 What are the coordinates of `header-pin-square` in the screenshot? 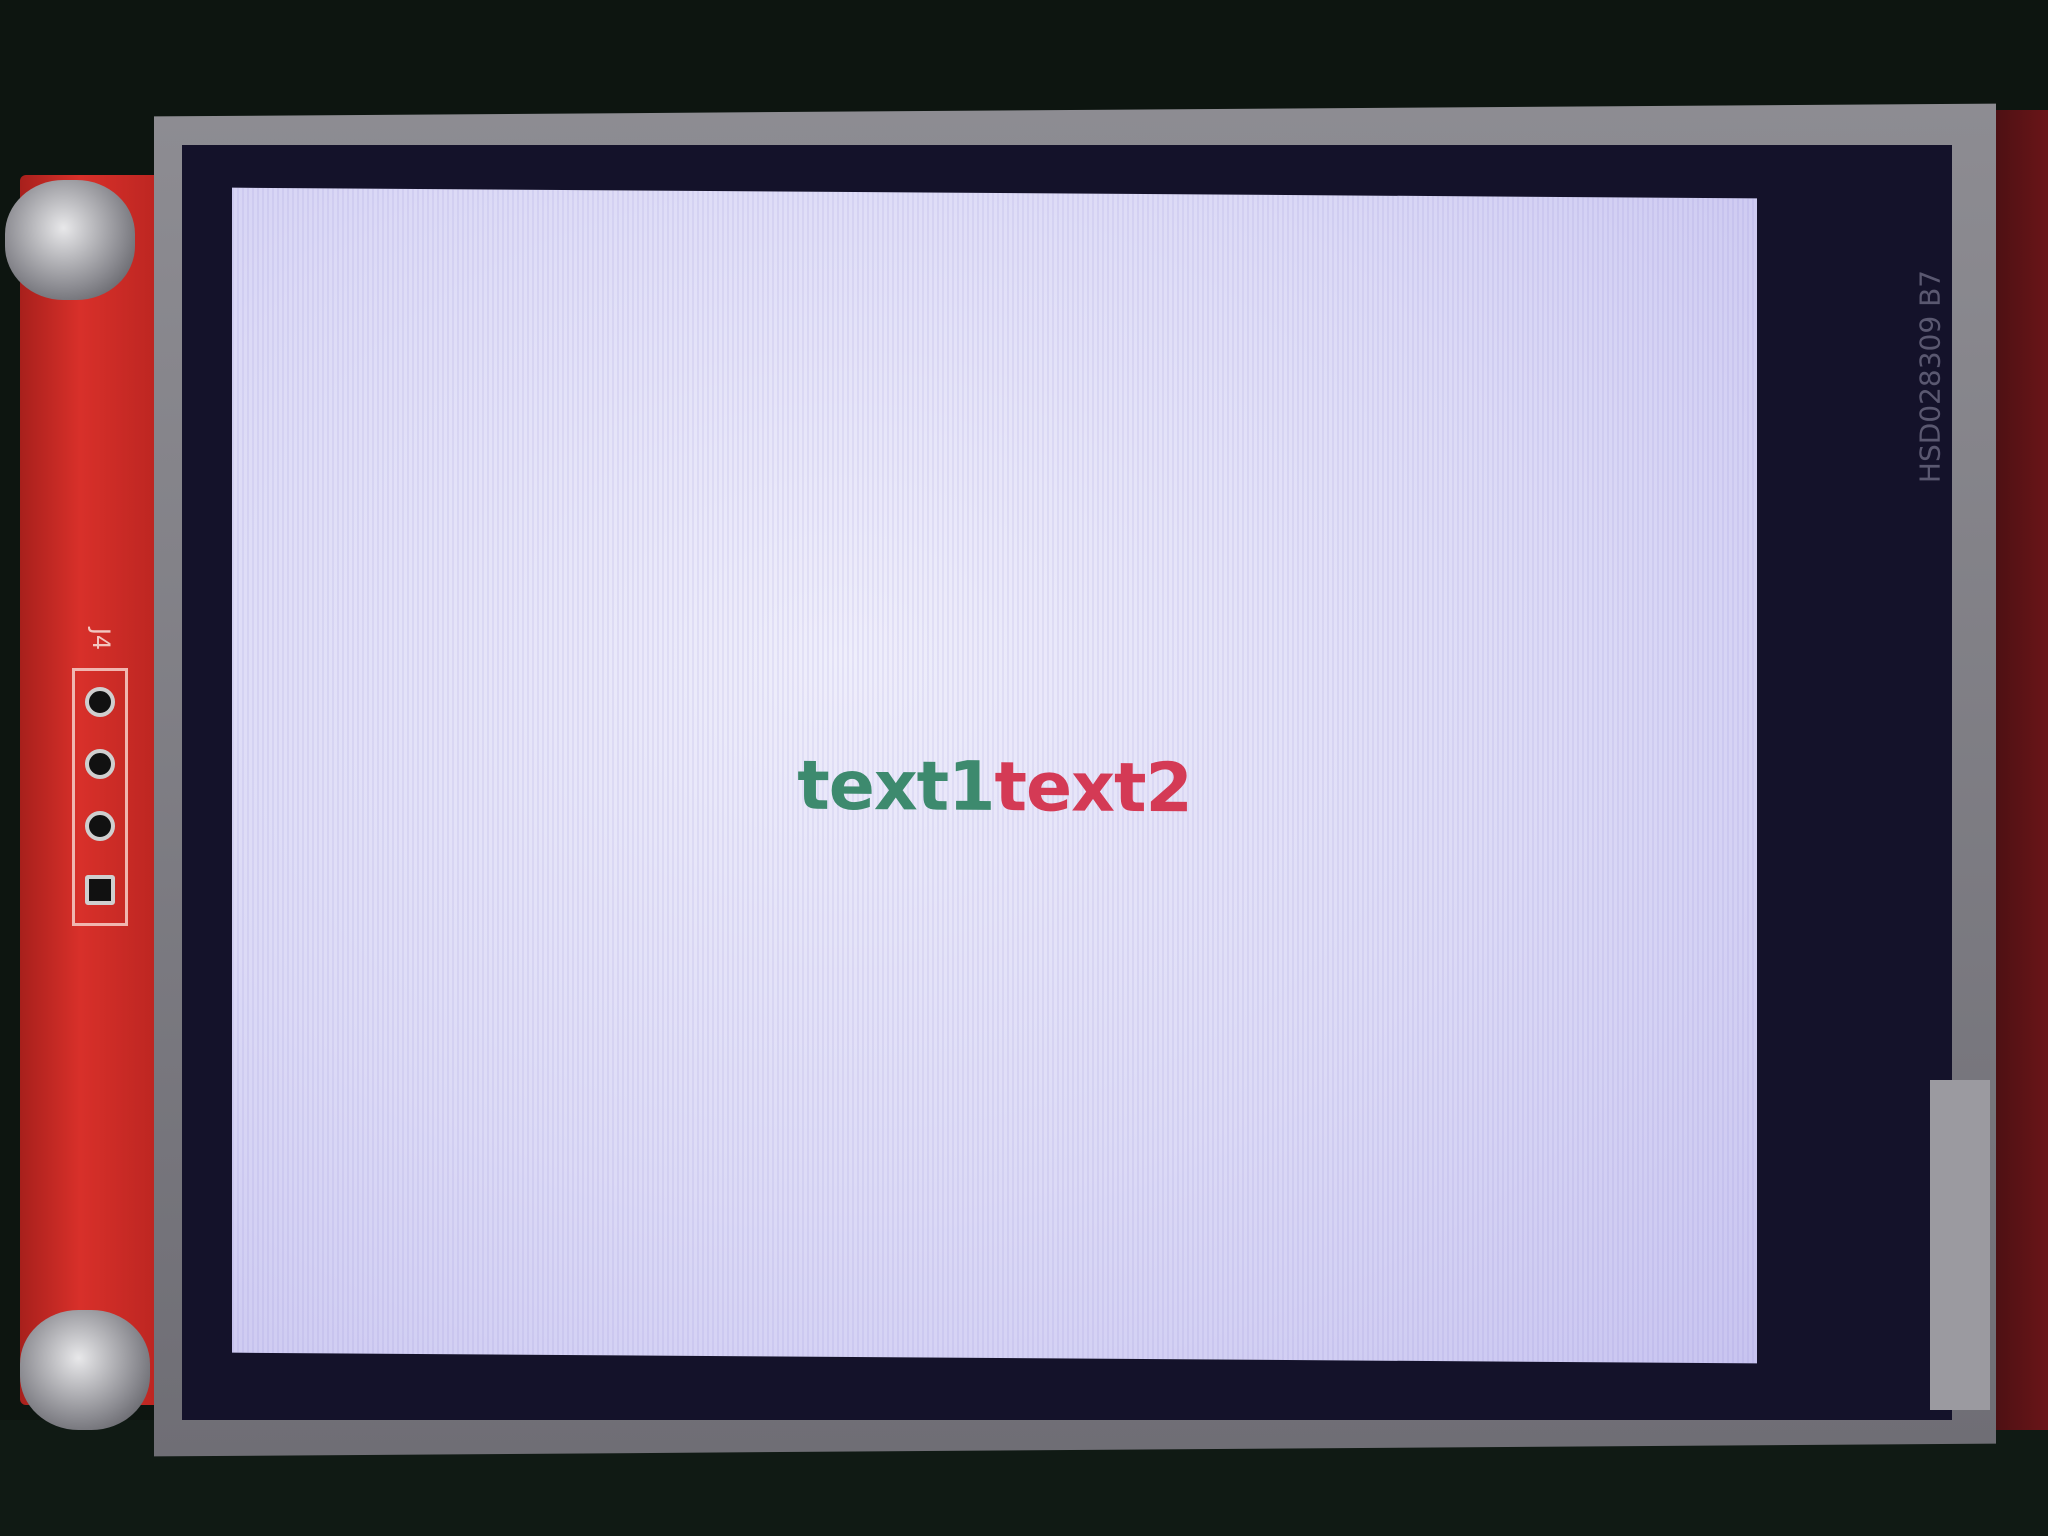 It's located at (100, 890).